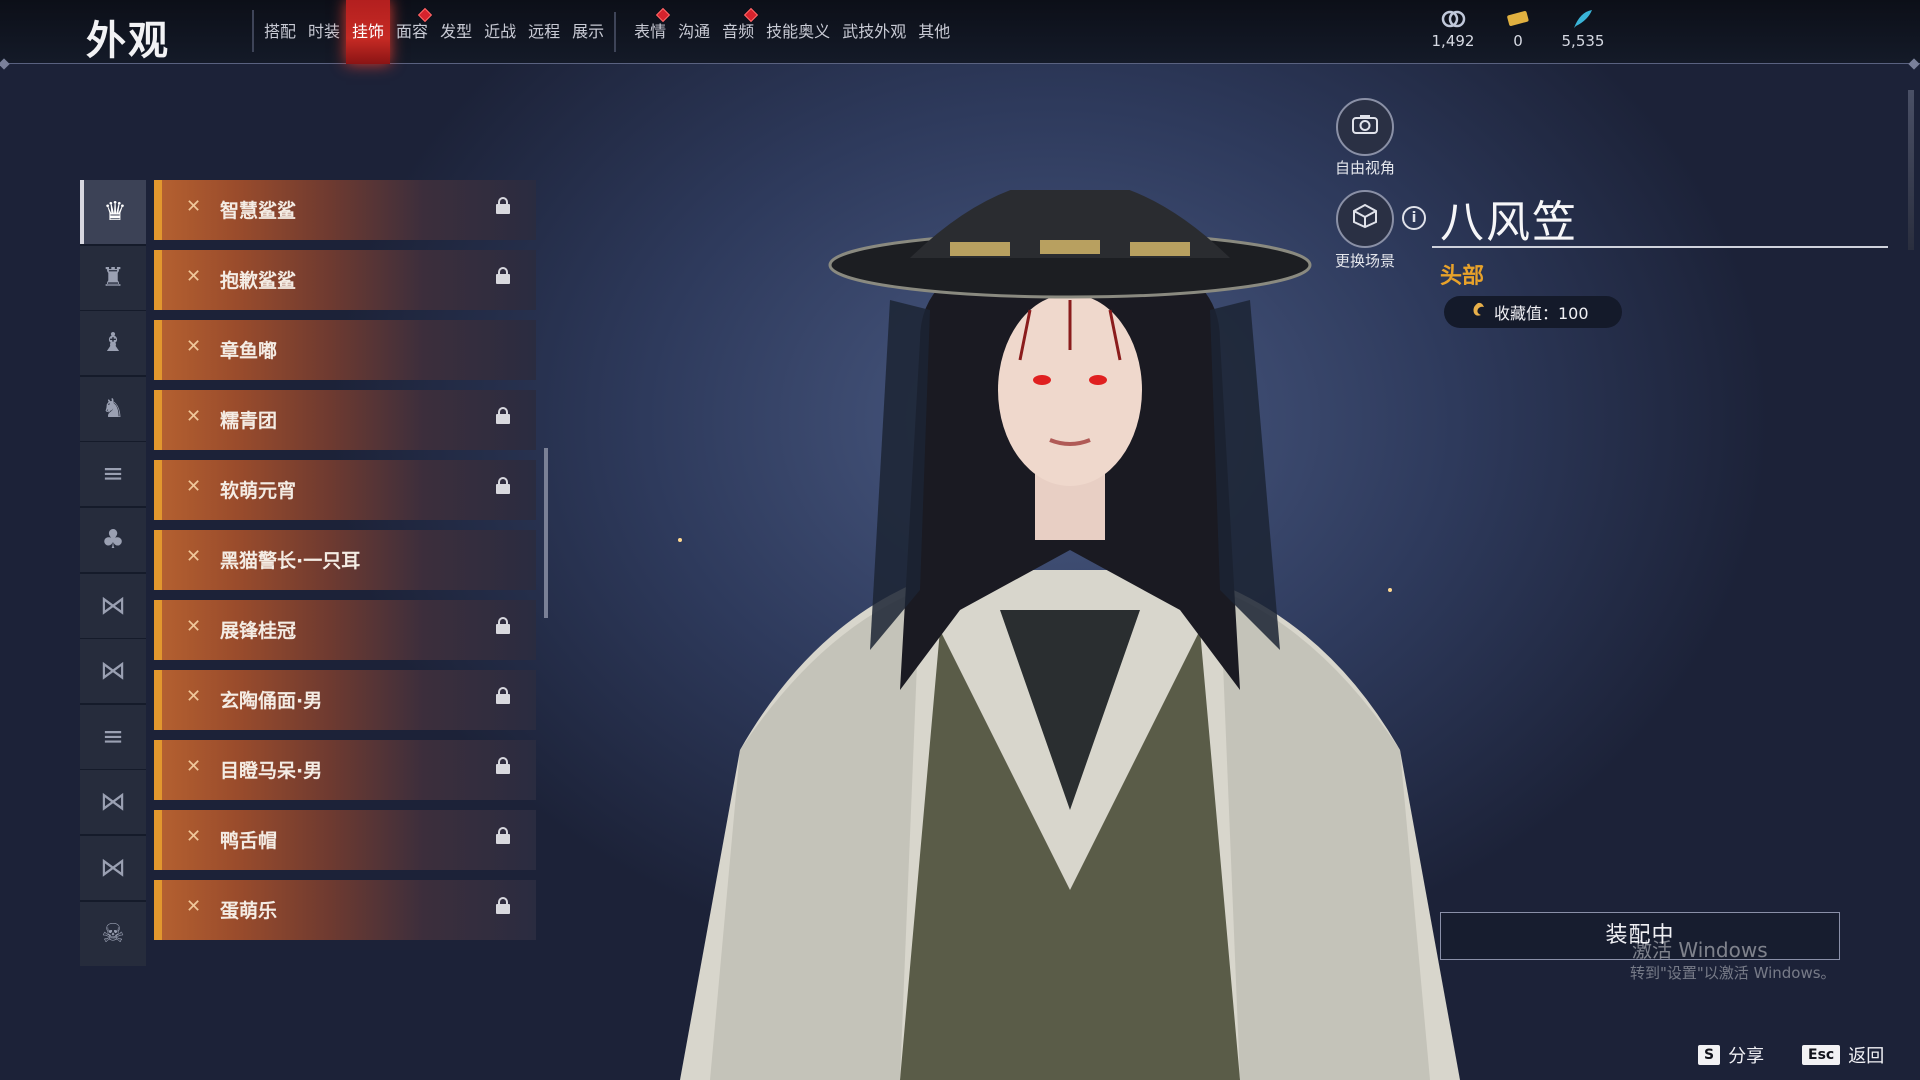  I want to click on waist-icon: ⋈, so click(113, 671).